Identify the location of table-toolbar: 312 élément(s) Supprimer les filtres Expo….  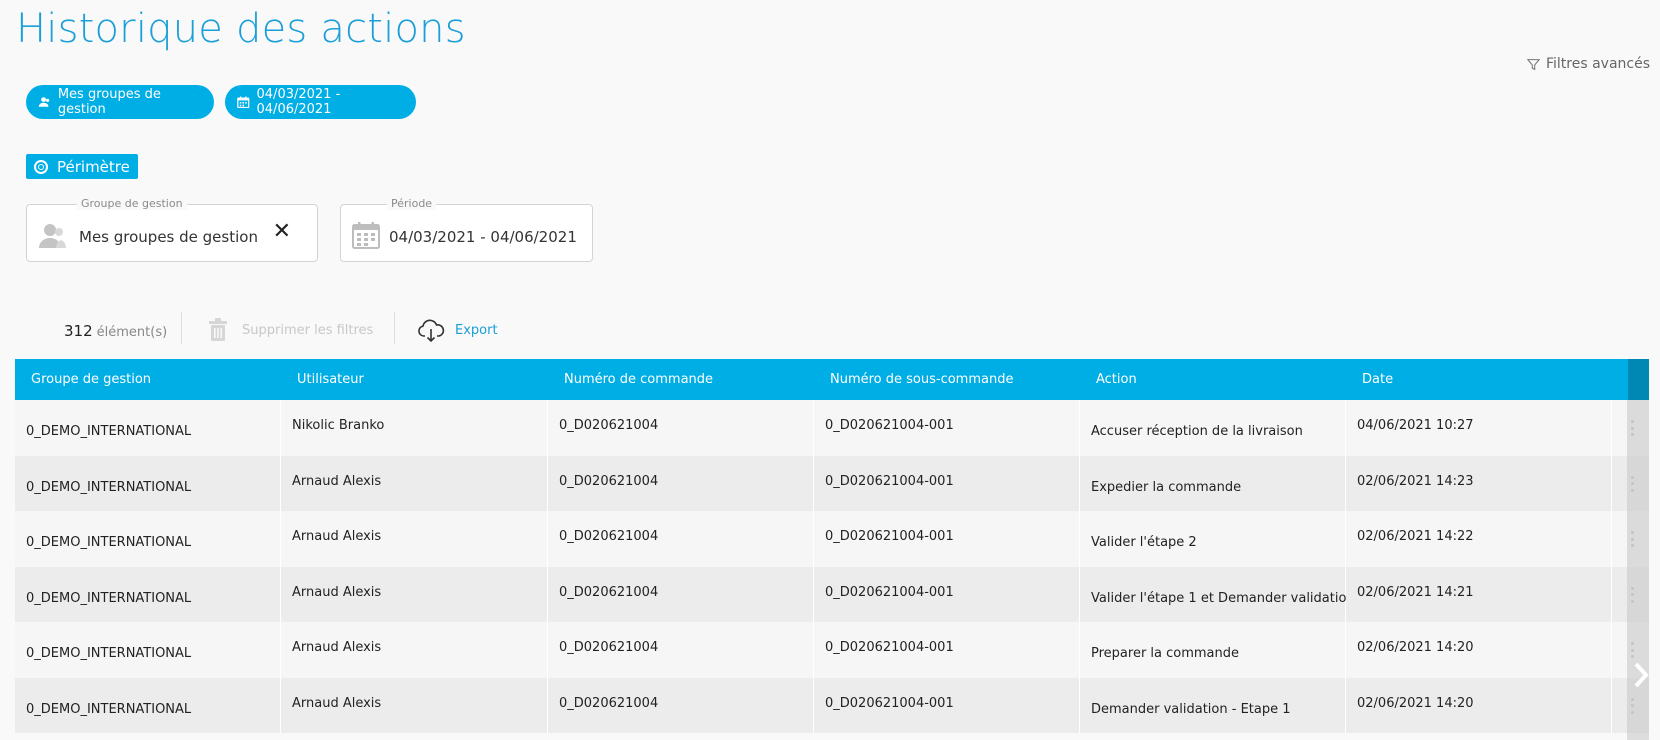
(300, 330).